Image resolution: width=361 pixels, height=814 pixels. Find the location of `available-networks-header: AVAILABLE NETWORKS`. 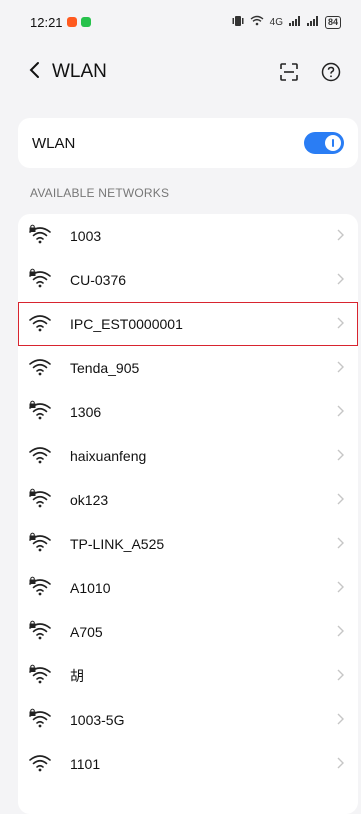

available-networks-header: AVAILABLE NETWORKS is located at coordinates (100, 193).